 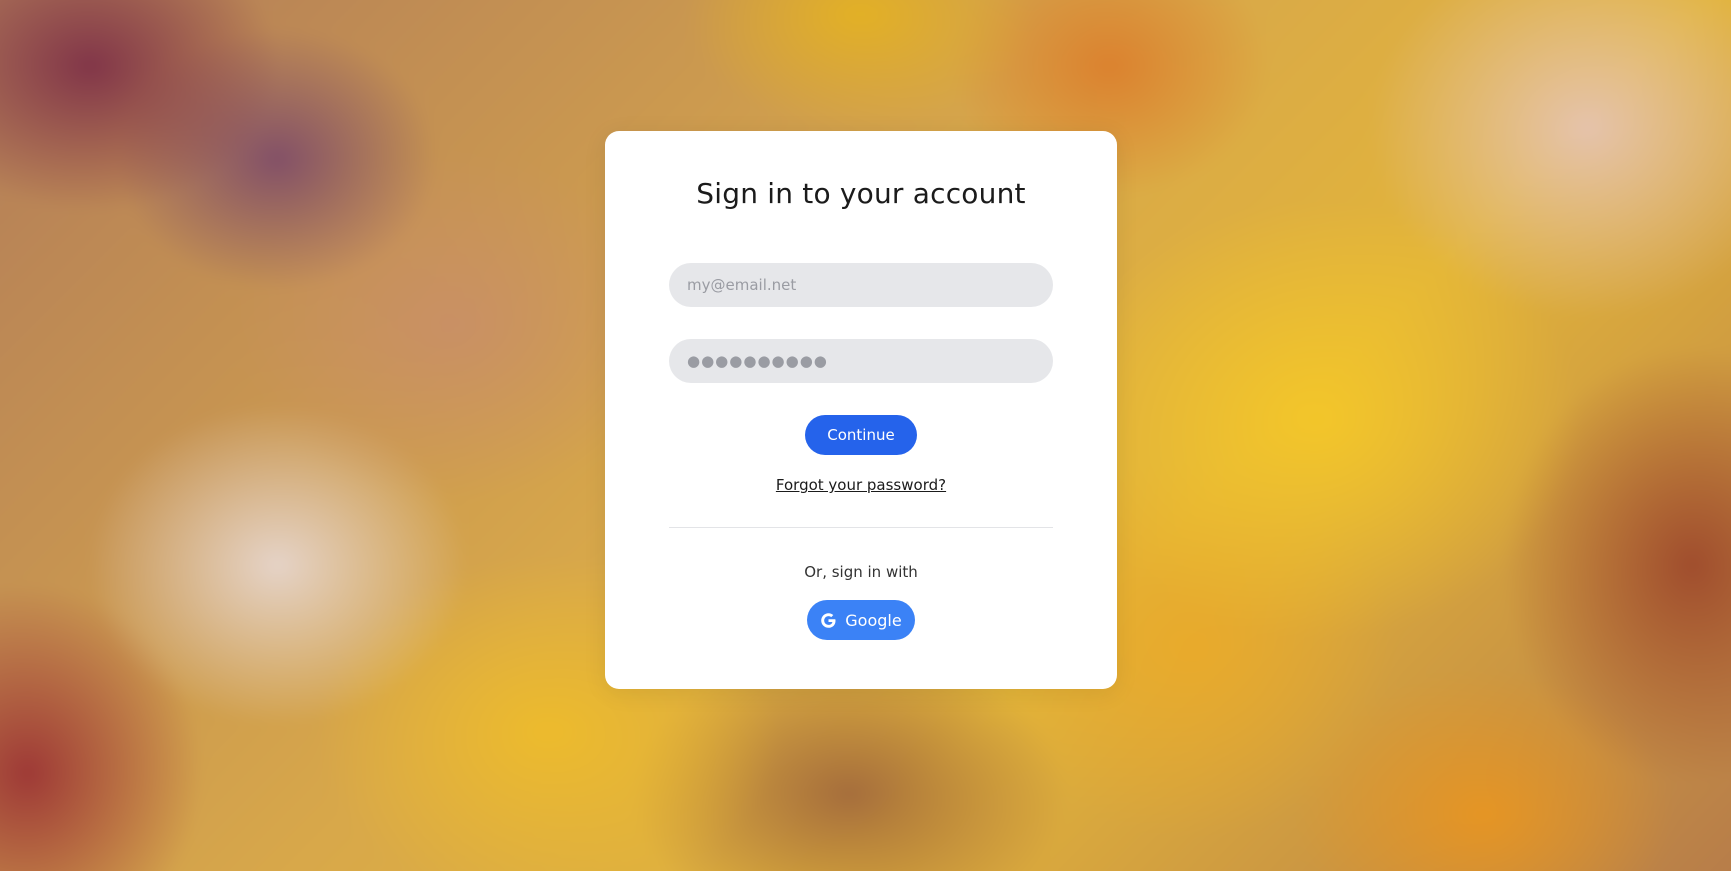 I want to click on continue-button: Continue, so click(x=861, y=435).